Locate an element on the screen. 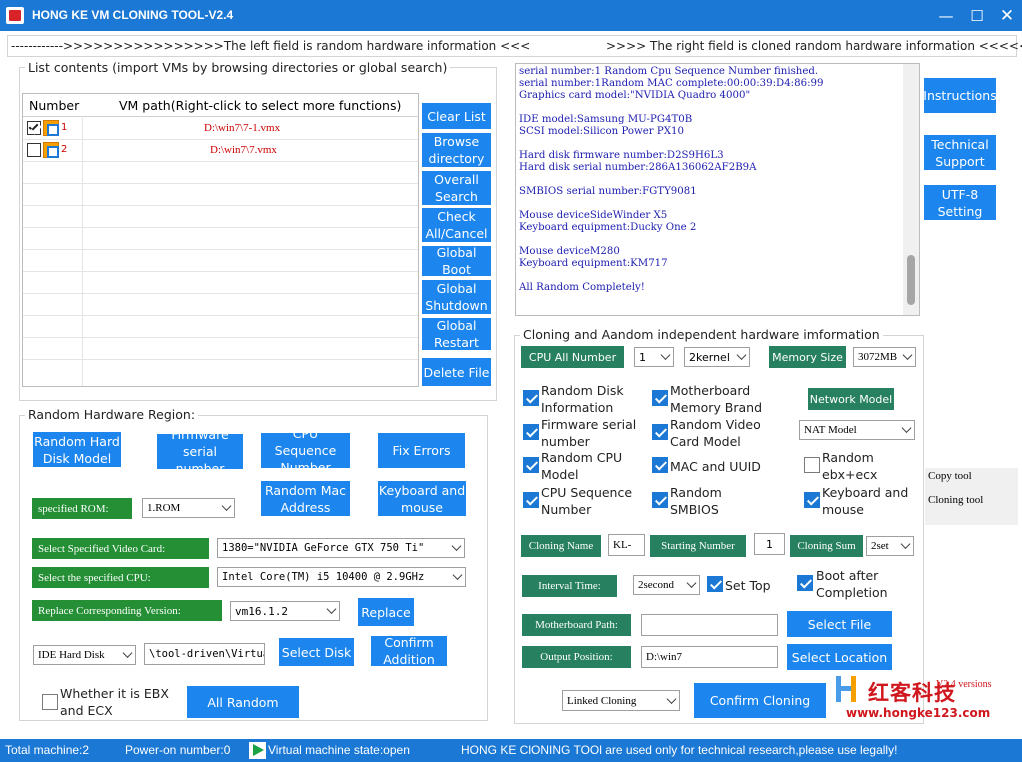 This screenshot has width=1022, height=762. global-boot-button: Global Boot is located at coordinates (456, 261).